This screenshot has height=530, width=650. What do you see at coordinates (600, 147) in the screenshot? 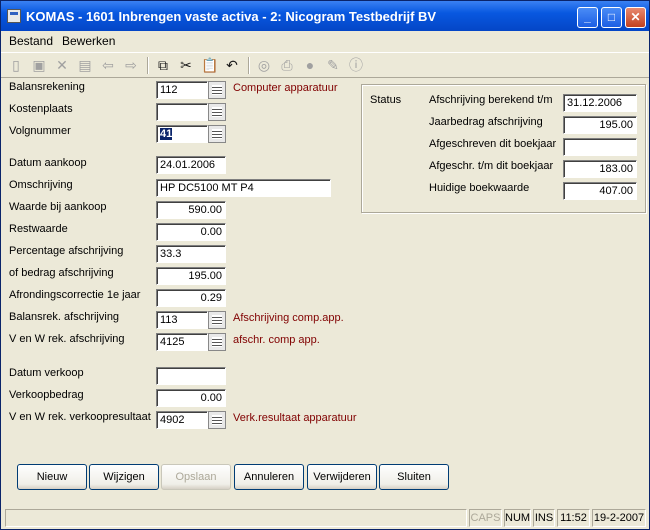
I see `status-row-value` at bounding box center [600, 147].